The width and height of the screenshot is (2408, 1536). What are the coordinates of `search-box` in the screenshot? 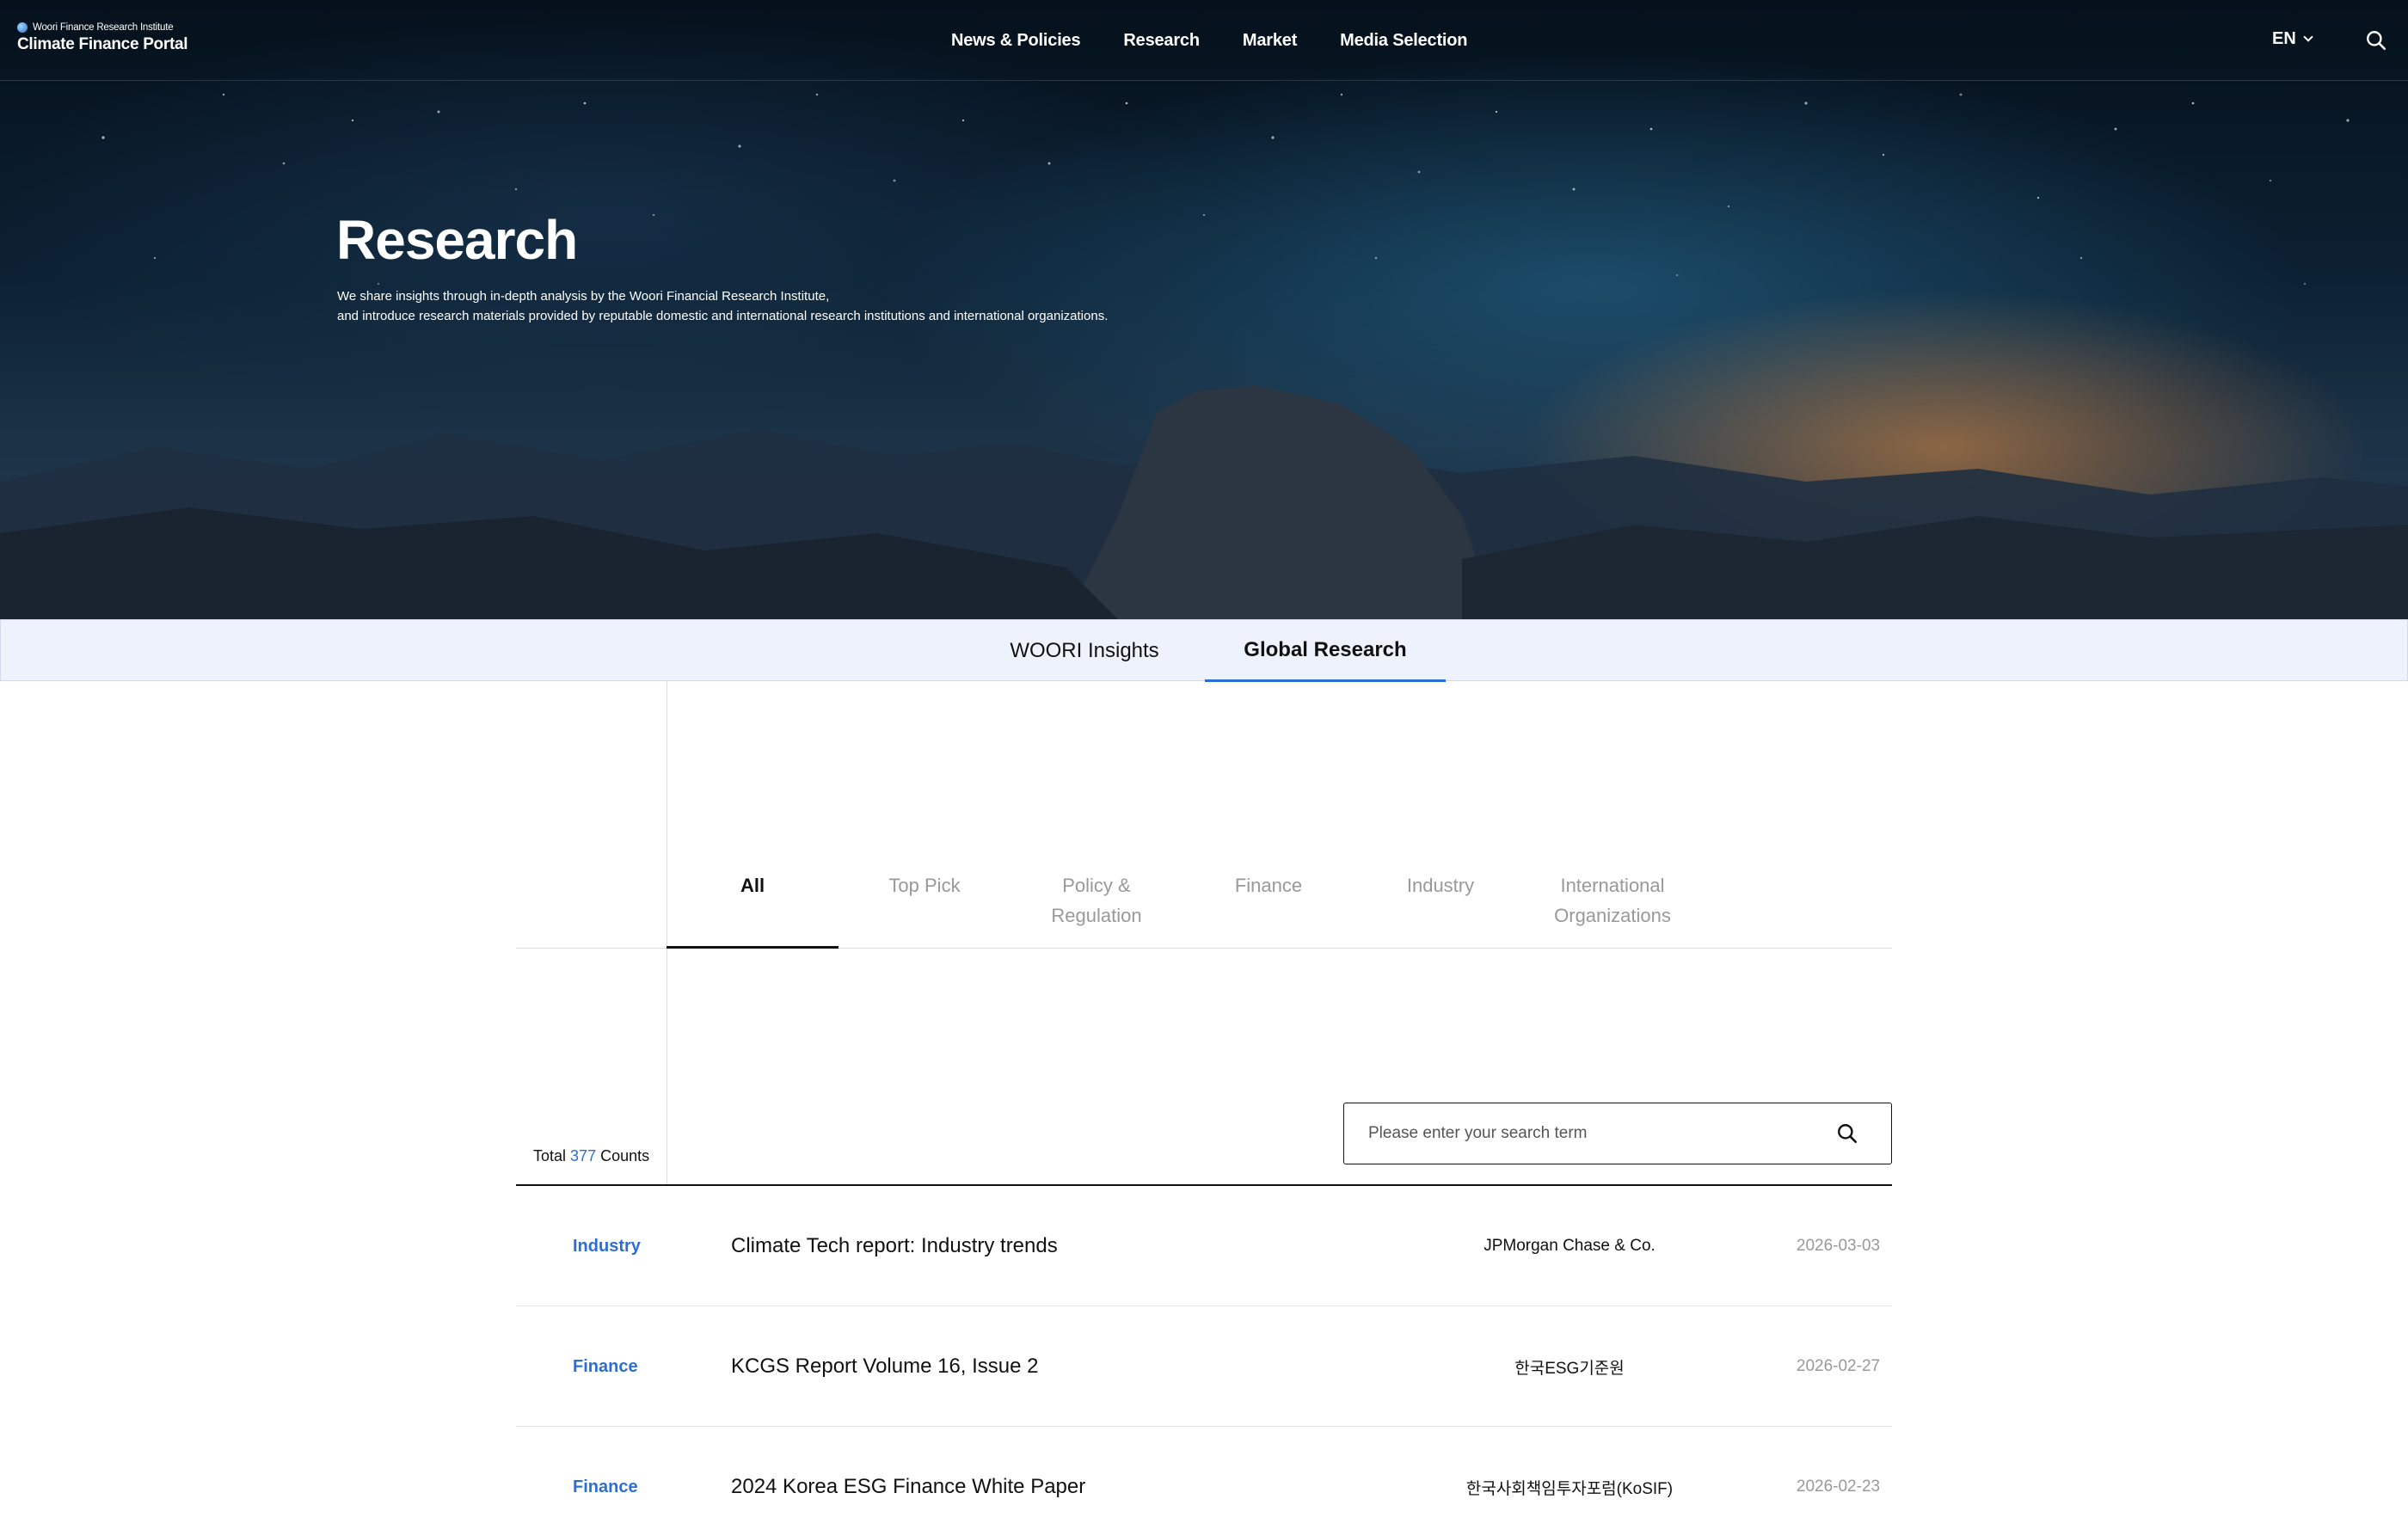 It's located at (1617, 1133).